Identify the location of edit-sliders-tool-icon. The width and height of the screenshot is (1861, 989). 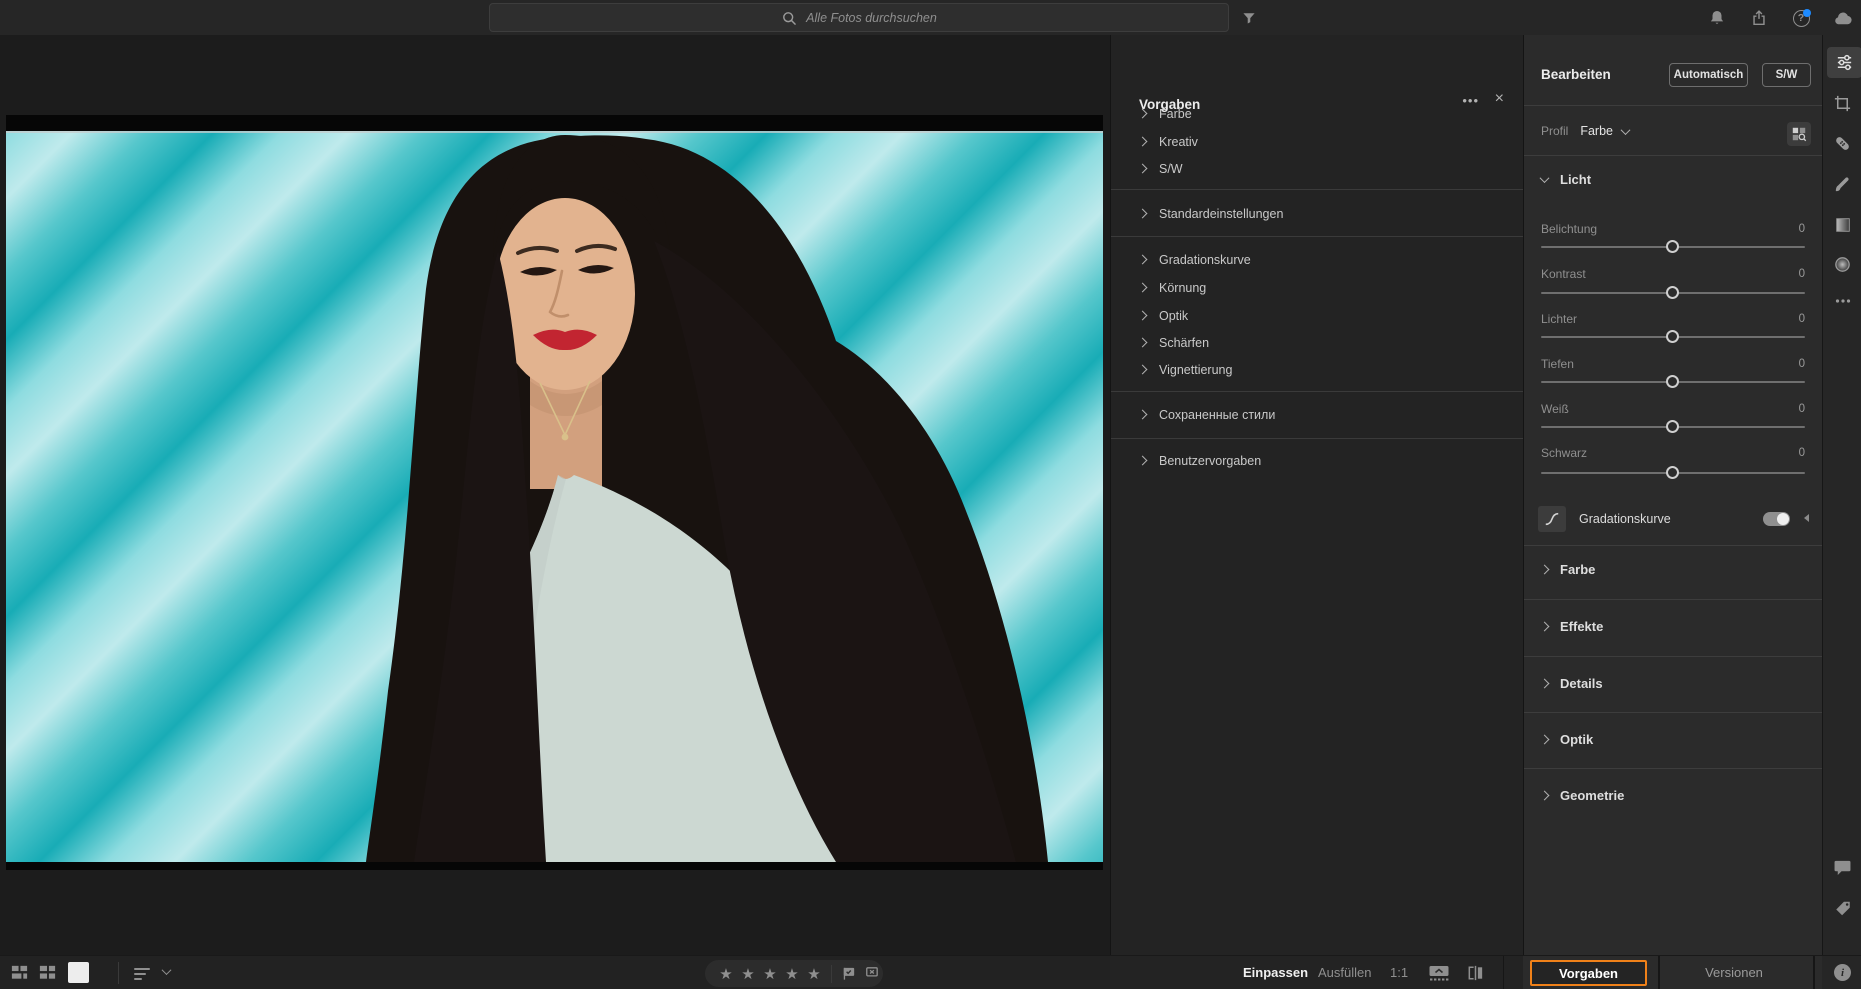
(1844, 62).